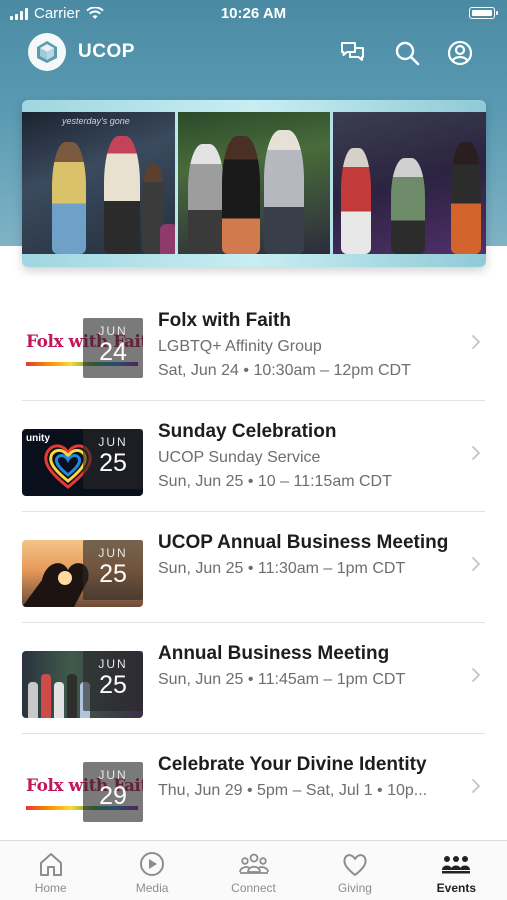 This screenshot has width=507, height=900. I want to click on hero-photo-performers: yesterday's gone, so click(98, 183).